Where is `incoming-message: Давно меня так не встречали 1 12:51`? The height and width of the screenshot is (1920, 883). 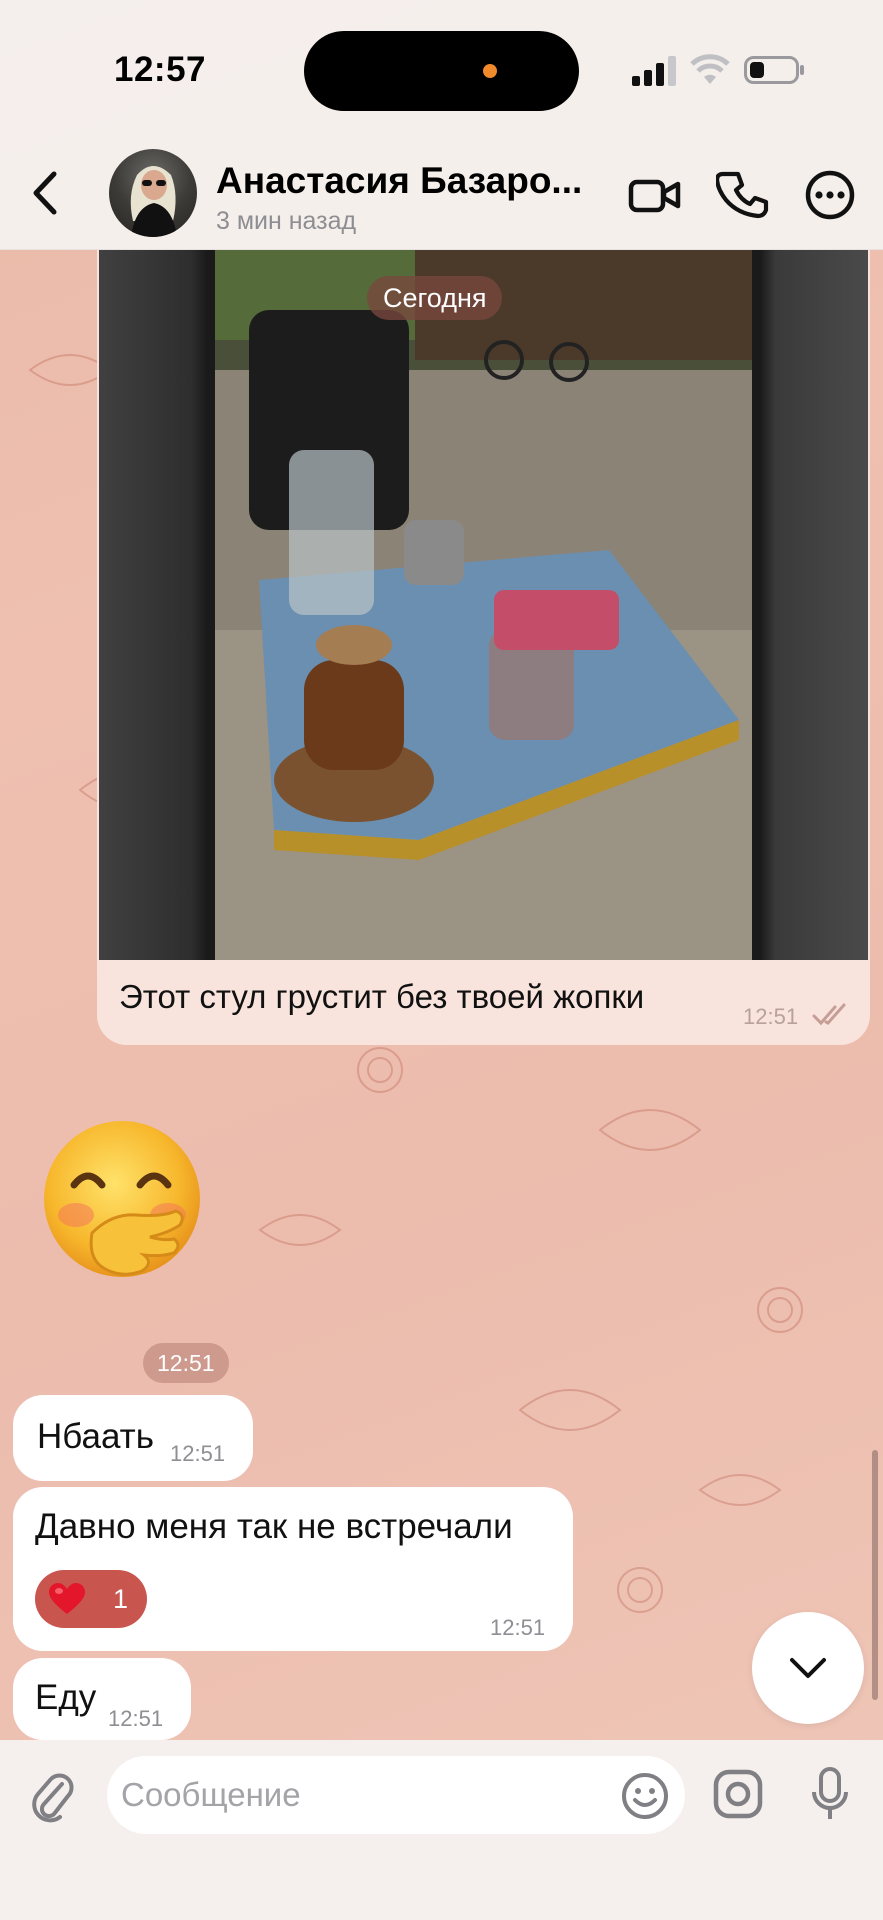
incoming-message: Давно меня так не встречали 1 12:51 is located at coordinates (293, 1569).